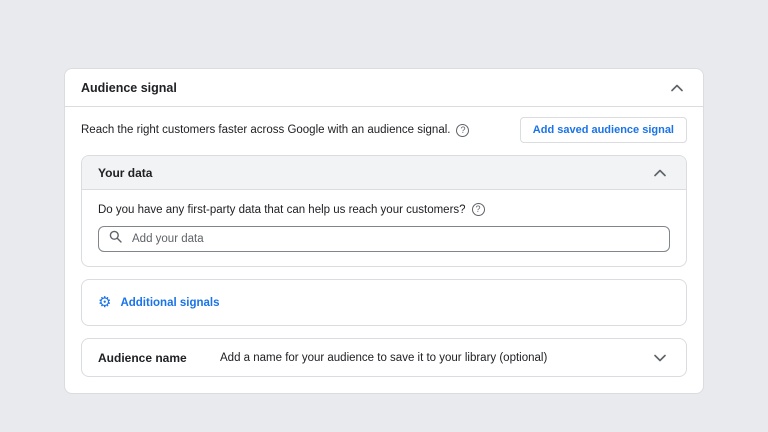 The image size is (768, 432). What do you see at coordinates (115, 239) in the screenshot?
I see `search-icon` at bounding box center [115, 239].